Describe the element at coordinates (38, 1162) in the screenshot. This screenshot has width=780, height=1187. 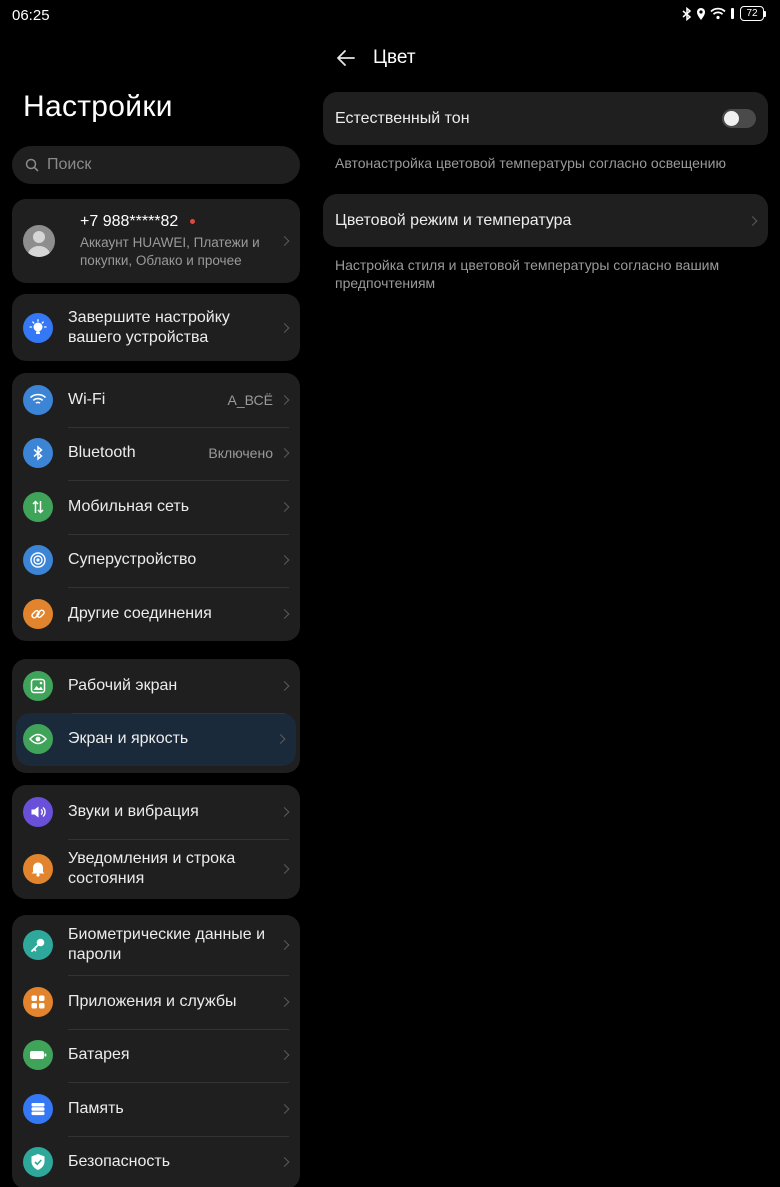
I see `shield-icon` at that location.